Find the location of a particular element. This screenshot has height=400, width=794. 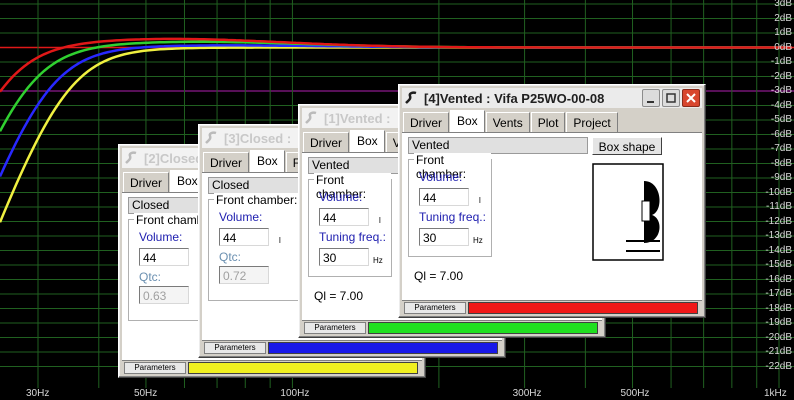

x-tick-label: 500Hz is located at coordinates (635, 393).